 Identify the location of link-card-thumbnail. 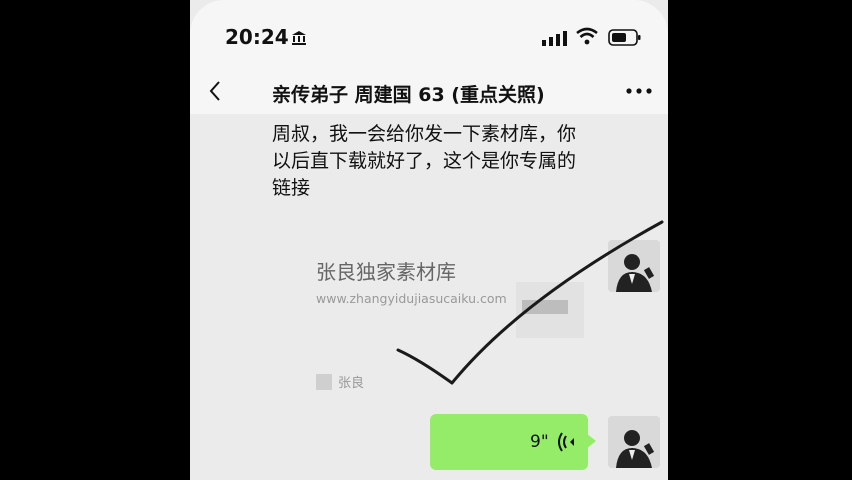
(550, 310).